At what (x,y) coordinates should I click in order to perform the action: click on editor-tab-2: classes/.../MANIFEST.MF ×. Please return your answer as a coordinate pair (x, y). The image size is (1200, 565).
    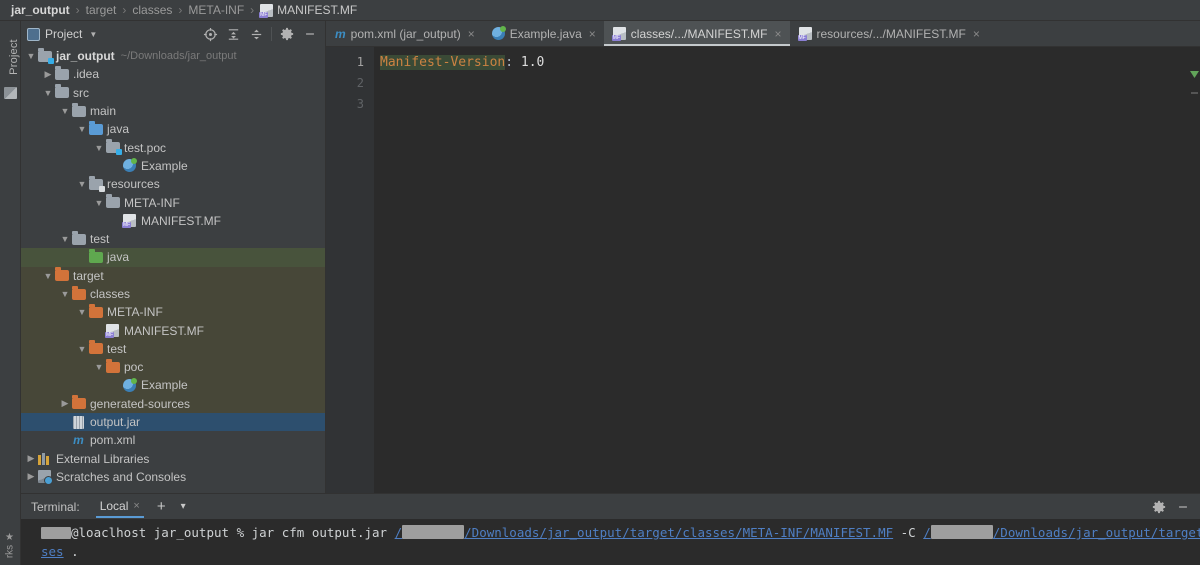
    Looking at the image, I should click on (696, 33).